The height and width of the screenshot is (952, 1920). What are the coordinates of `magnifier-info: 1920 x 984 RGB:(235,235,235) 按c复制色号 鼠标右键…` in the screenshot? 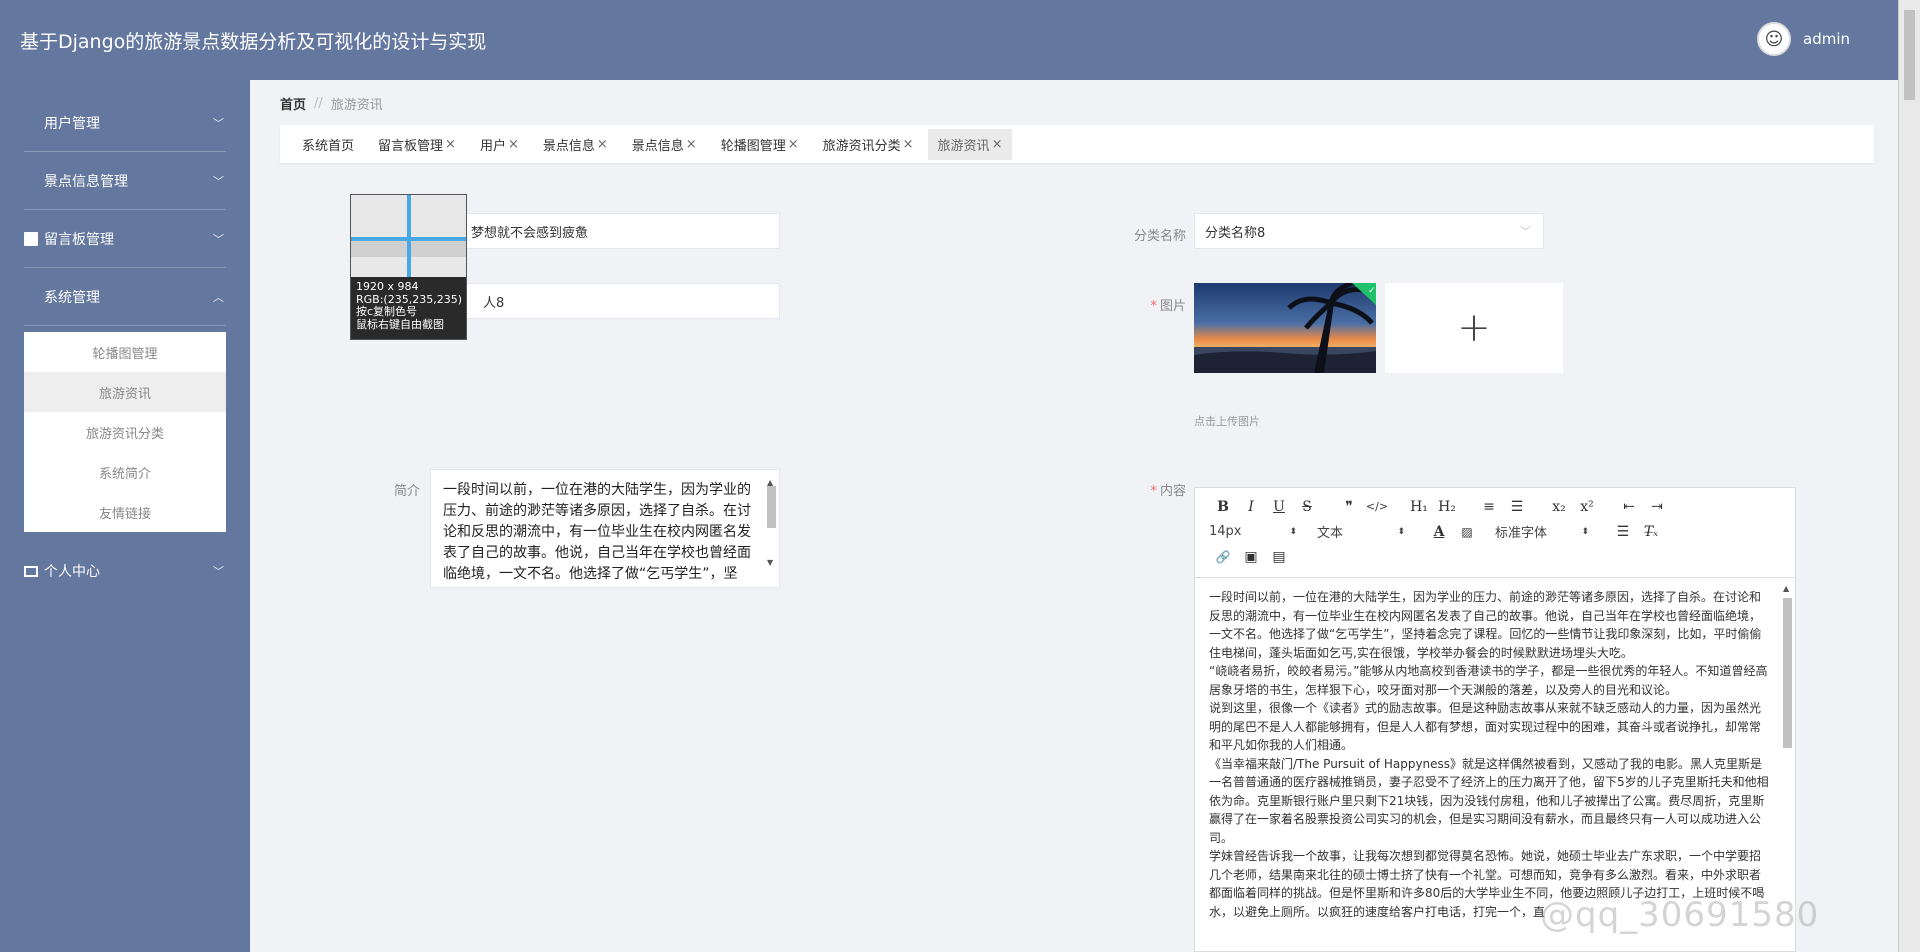 It's located at (408, 304).